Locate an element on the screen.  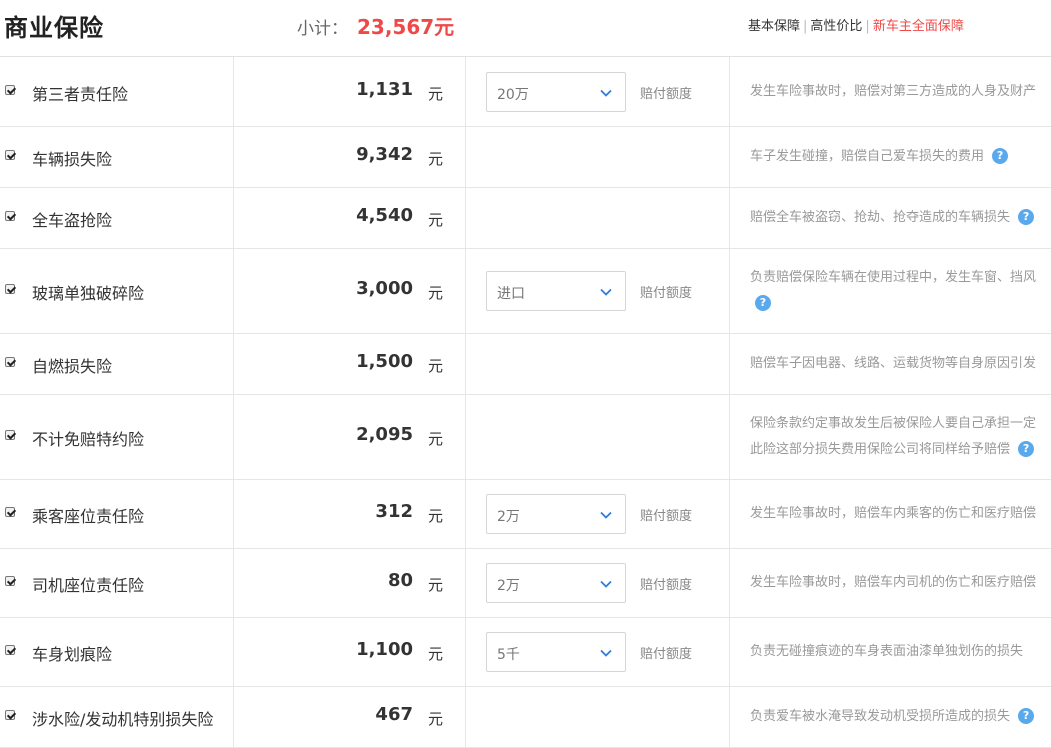
header: 商业保险 小计： 23,567元 基本保障 | 高性价比 | 新车主全面保障 is located at coordinates (525, 28).